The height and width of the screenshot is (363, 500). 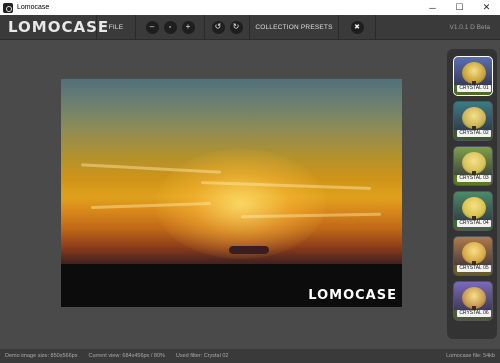 I want to click on rotate-right-icon: ↻, so click(x=236, y=27).